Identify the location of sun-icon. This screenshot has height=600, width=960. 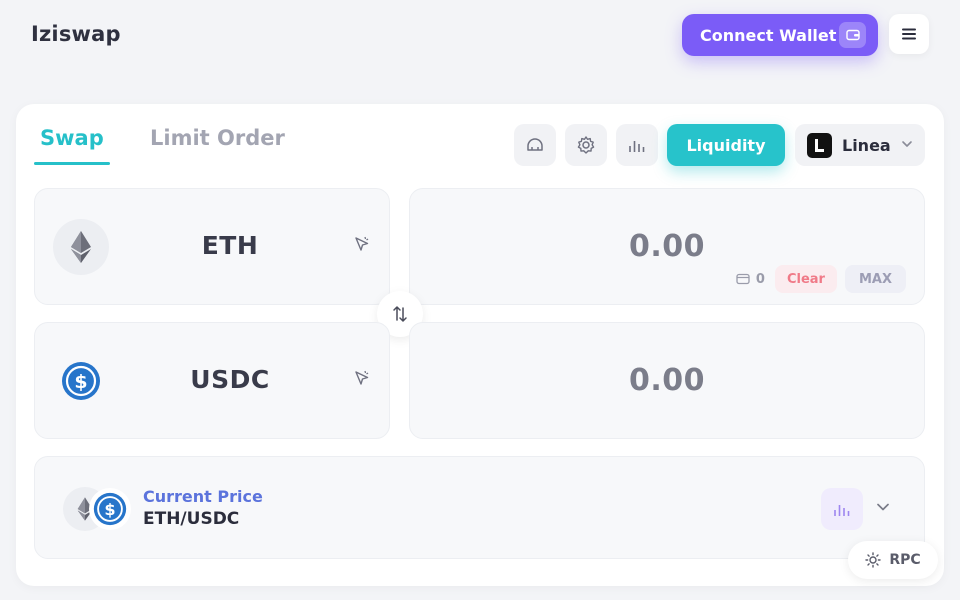
(873, 560).